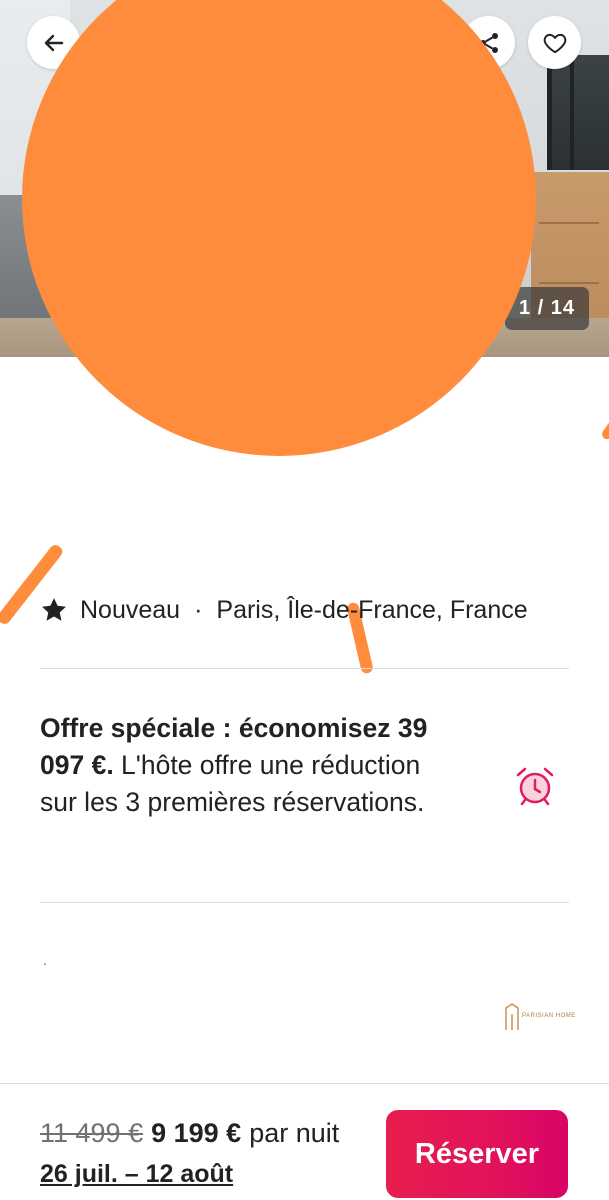  Describe the element at coordinates (136, 1174) in the screenshot. I see `date-range-link: 26 juil. – 12 août` at that location.